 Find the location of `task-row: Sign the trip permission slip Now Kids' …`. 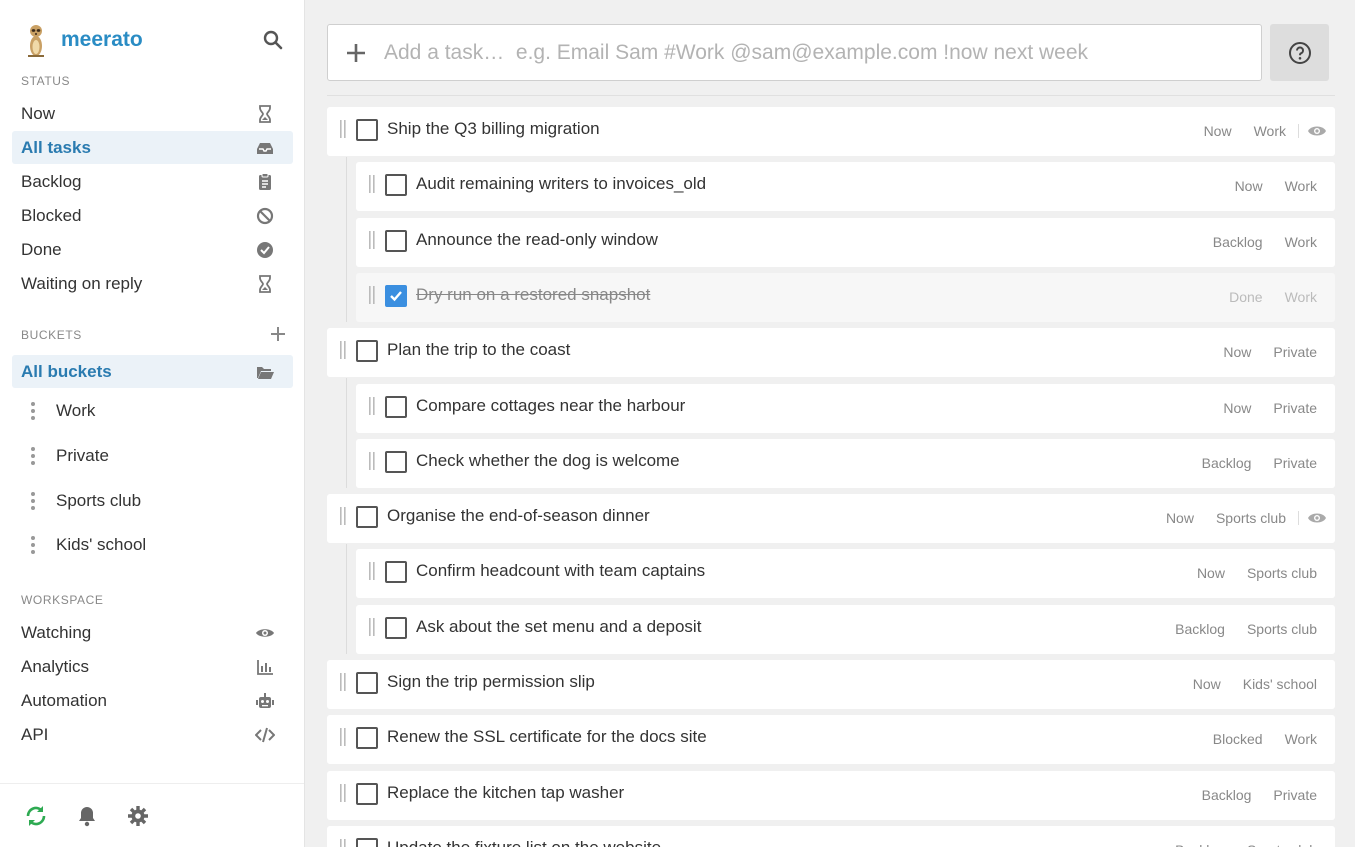

task-row: Sign the trip permission slip Now Kids' … is located at coordinates (831, 684).